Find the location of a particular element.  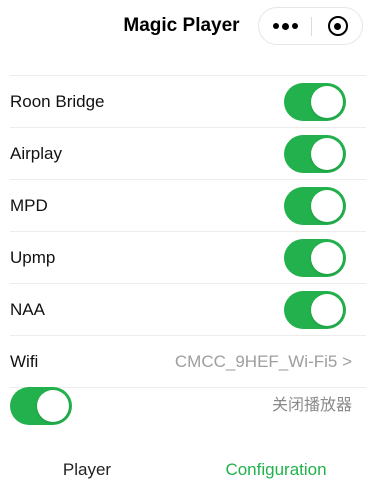

wifi-label: Wifi is located at coordinates (24, 361).